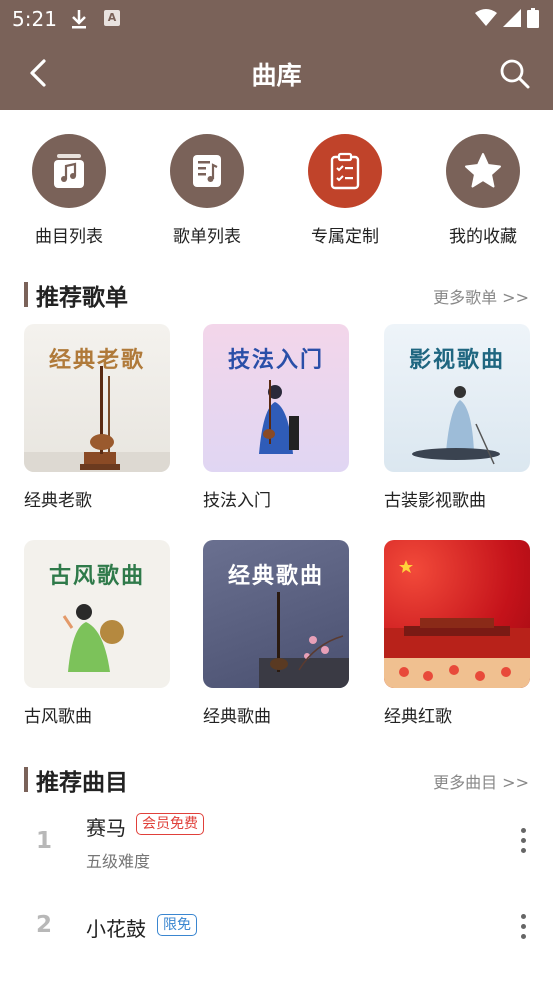  Describe the element at coordinates (79, 21) in the screenshot. I see `download-icon` at that location.